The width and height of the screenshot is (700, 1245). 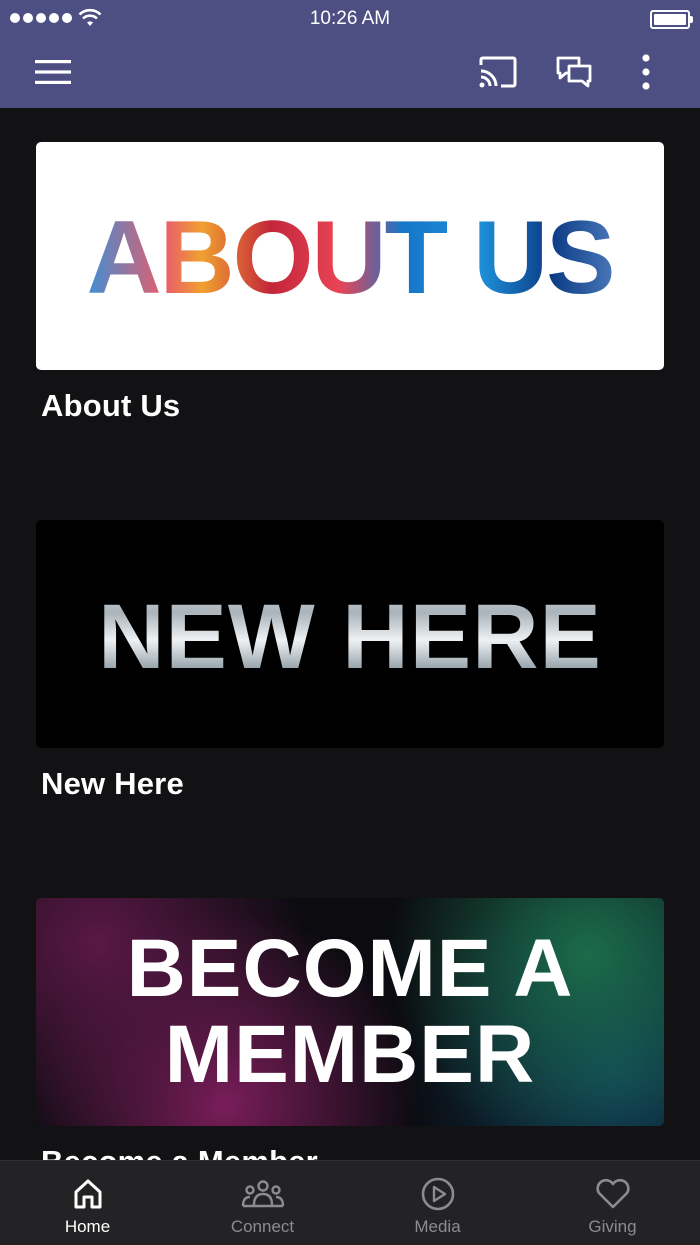 I want to click on tab-media: Media, so click(x=437, y=1203).